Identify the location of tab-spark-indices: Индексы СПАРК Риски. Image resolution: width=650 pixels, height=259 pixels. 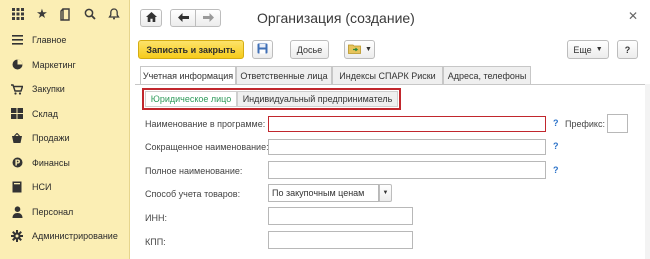
(387, 75).